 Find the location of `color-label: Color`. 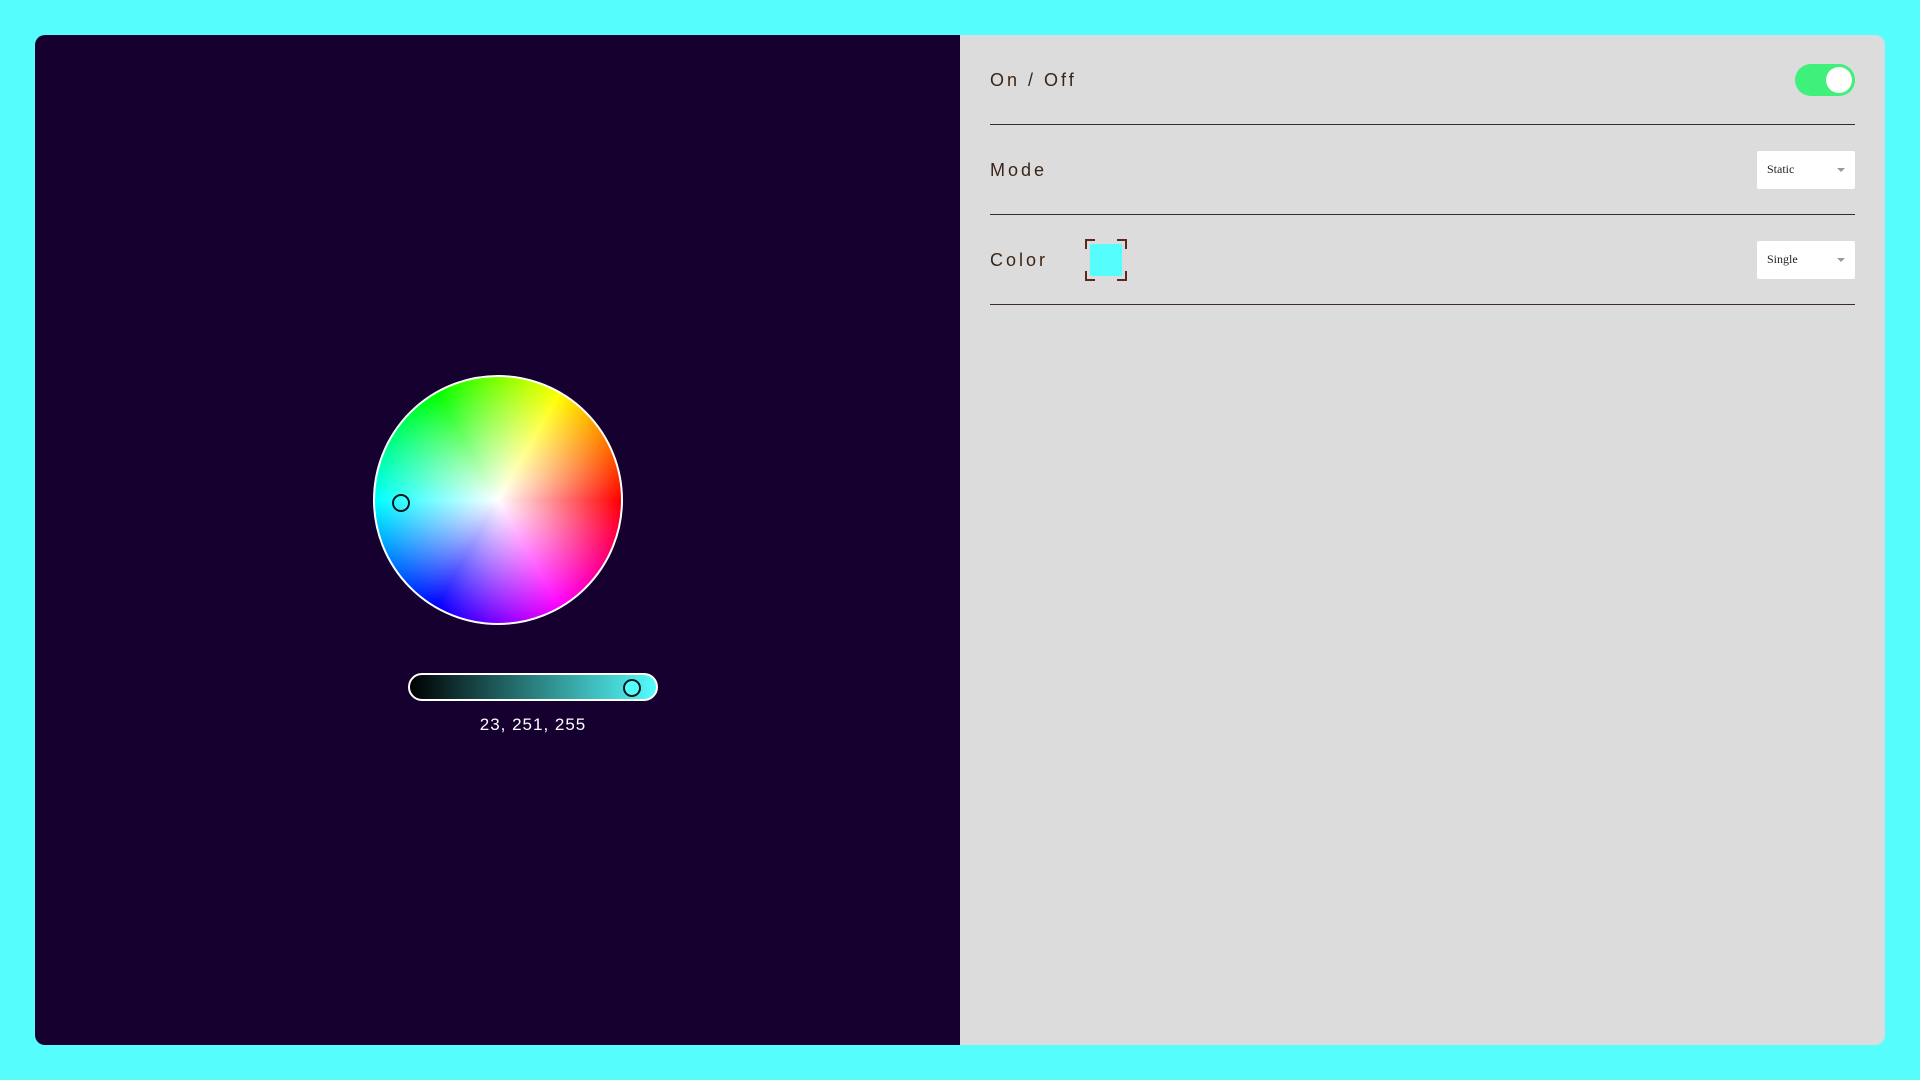

color-label: Color is located at coordinates (1019, 260).